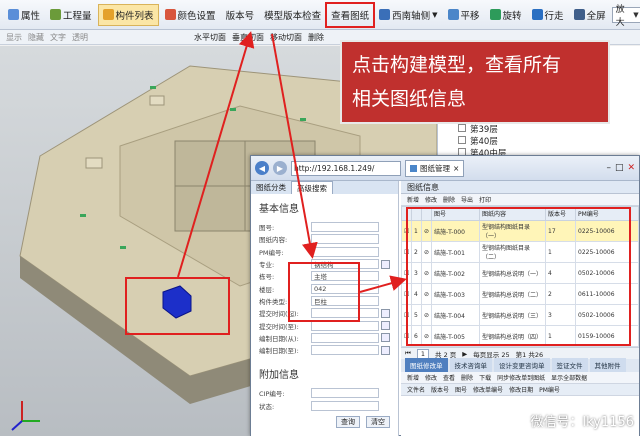 The image size is (640, 436). Describe the element at coordinates (385, 264) in the screenshot. I see `dropdown-icon` at that location.